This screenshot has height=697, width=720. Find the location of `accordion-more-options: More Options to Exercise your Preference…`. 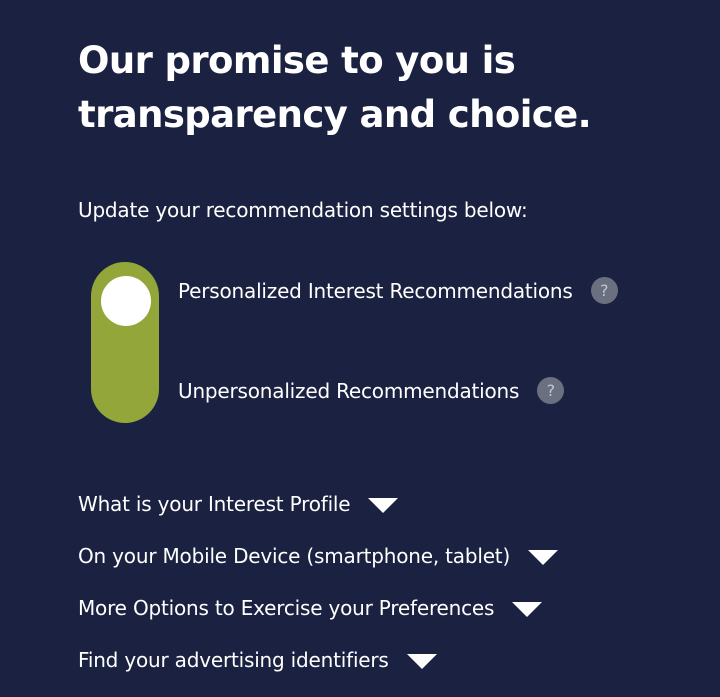

accordion-more-options: More Options to Exercise your Preference… is located at coordinates (310, 608).